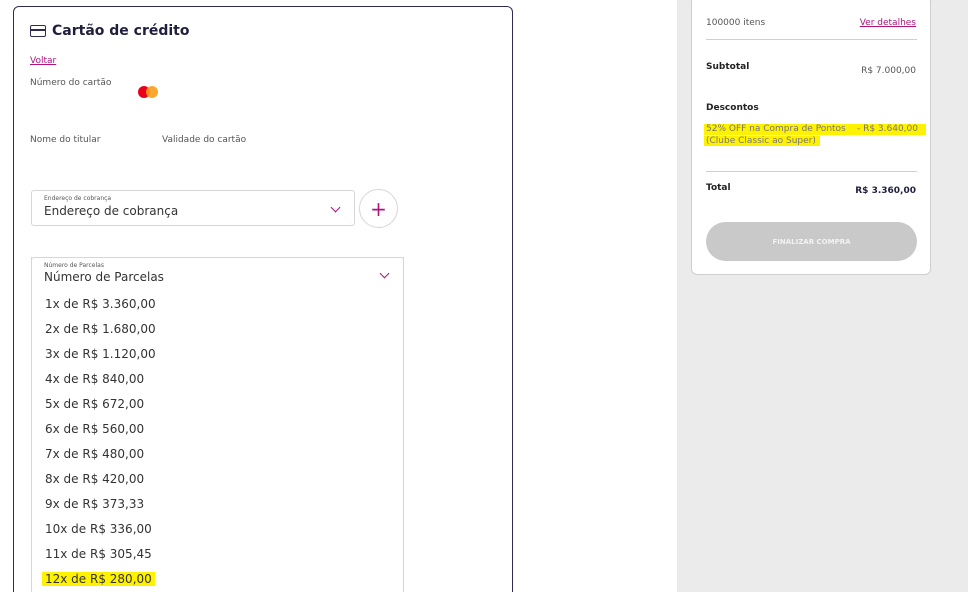 This screenshot has width=968, height=592. I want to click on chevron-down-icon, so click(335, 207).